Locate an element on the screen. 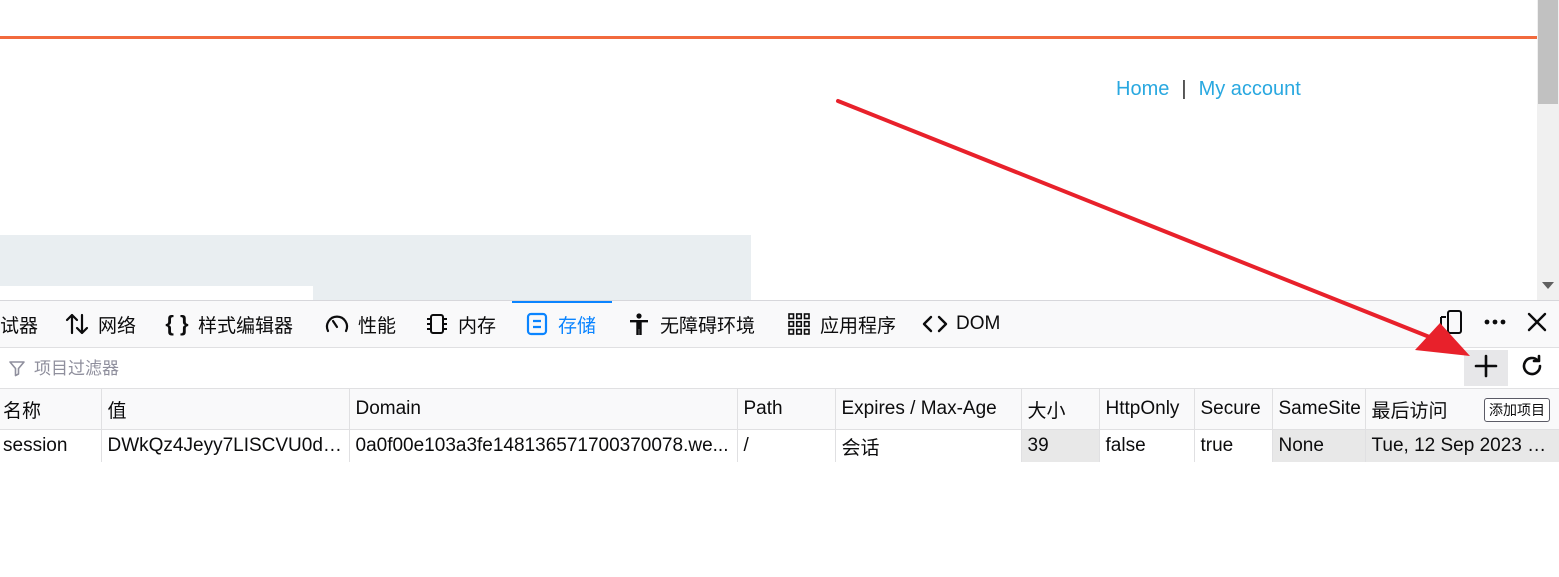  column-header-name: 名称 is located at coordinates (51, 409).